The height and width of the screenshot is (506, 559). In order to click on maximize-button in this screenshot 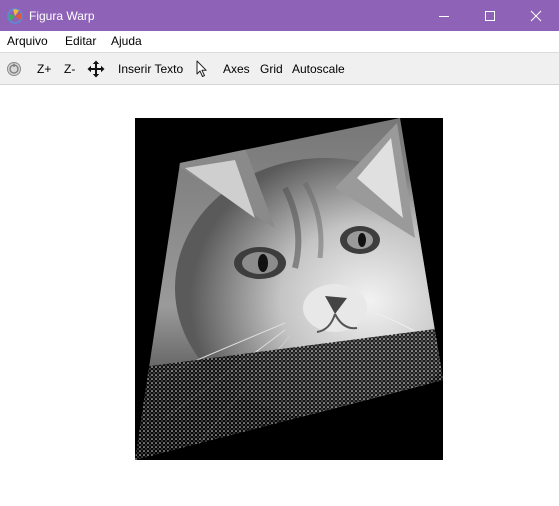, I will do `click(490, 15)`.